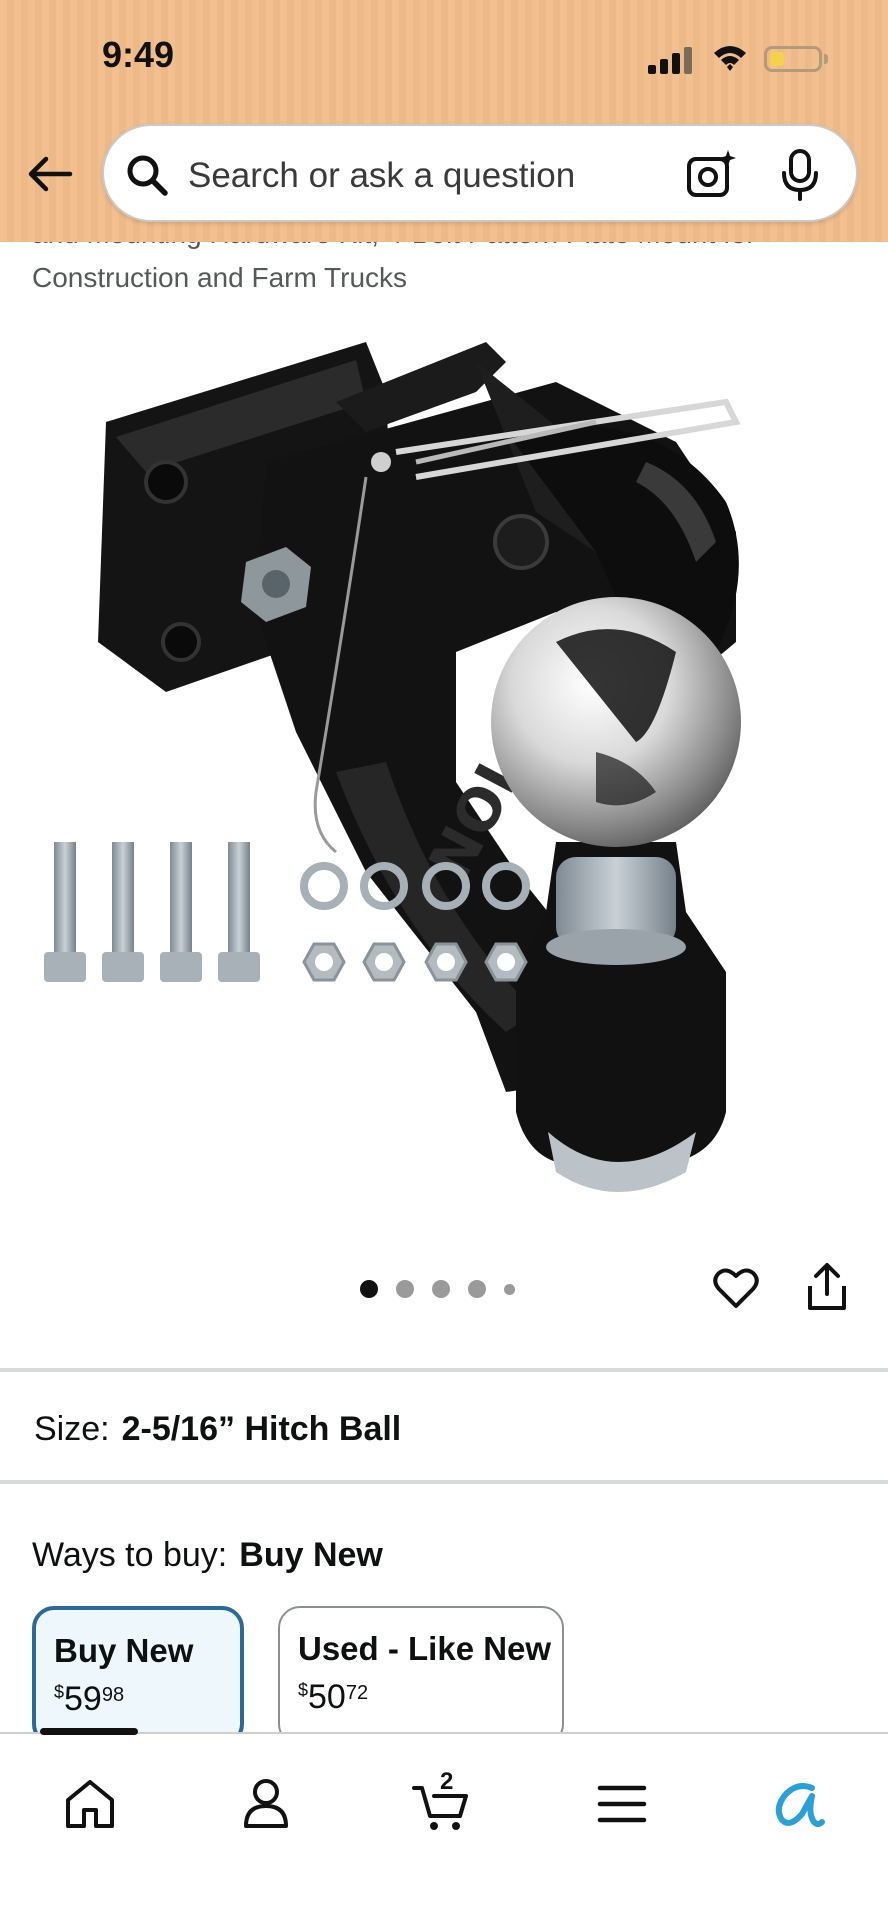  I want to click on top-header: 9:49 Search or ask a question, so click(444, 121).